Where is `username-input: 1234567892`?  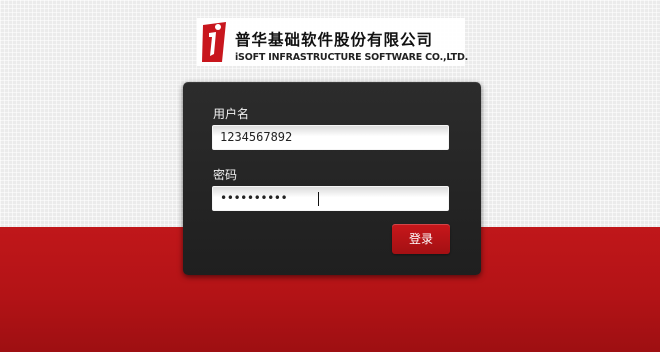 username-input: 1234567892 is located at coordinates (330, 137).